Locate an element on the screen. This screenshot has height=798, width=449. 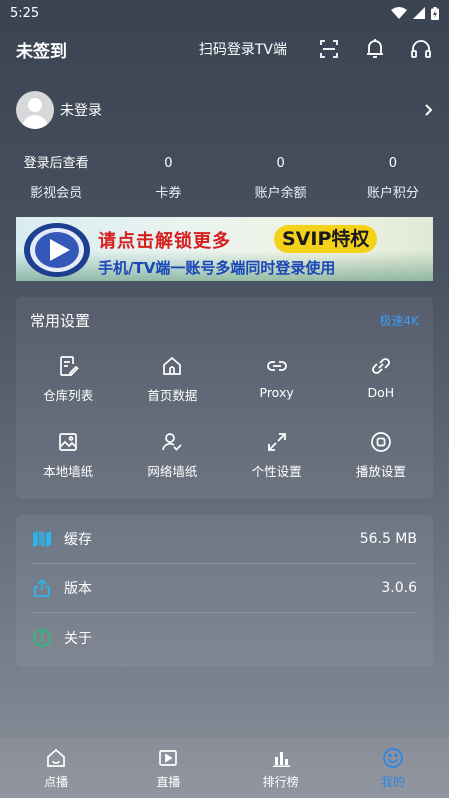
chain-icon is located at coordinates (380, 366).